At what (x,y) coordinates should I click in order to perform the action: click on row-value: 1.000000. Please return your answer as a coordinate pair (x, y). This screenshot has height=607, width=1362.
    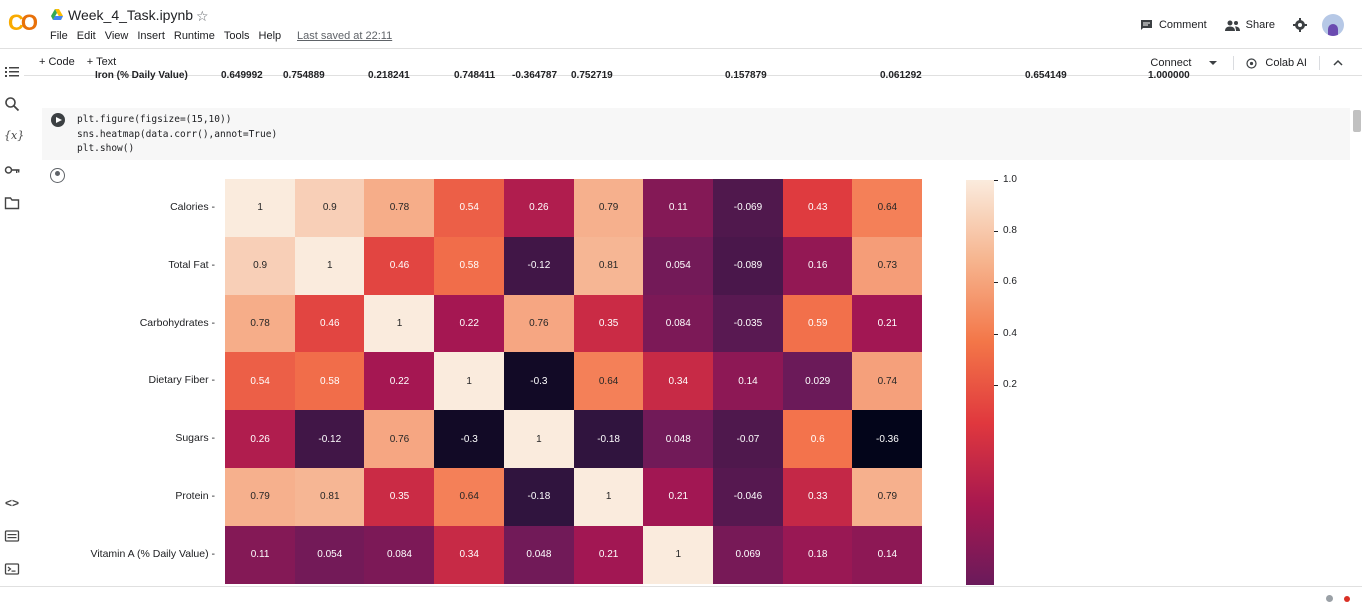
    Looking at the image, I should click on (1169, 75).